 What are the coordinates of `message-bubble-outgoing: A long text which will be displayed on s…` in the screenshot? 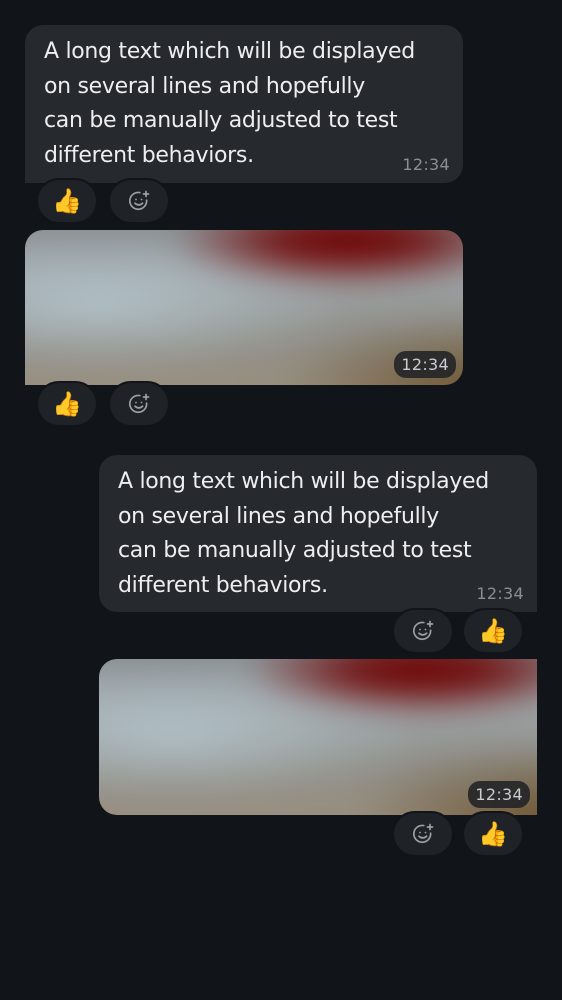 It's located at (318, 533).